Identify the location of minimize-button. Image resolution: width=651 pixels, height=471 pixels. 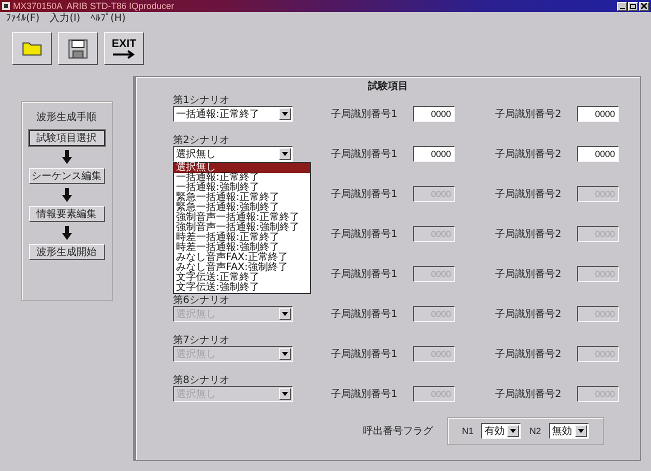
(622, 6).